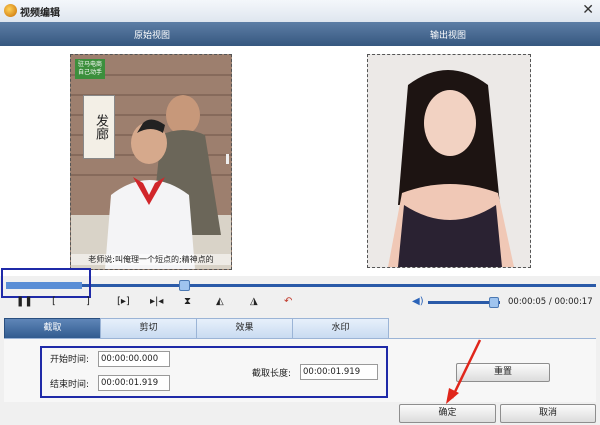 The height and width of the screenshot is (425, 600). What do you see at coordinates (88, 301) in the screenshot?
I see `mark-out-icon: ]` at bounding box center [88, 301].